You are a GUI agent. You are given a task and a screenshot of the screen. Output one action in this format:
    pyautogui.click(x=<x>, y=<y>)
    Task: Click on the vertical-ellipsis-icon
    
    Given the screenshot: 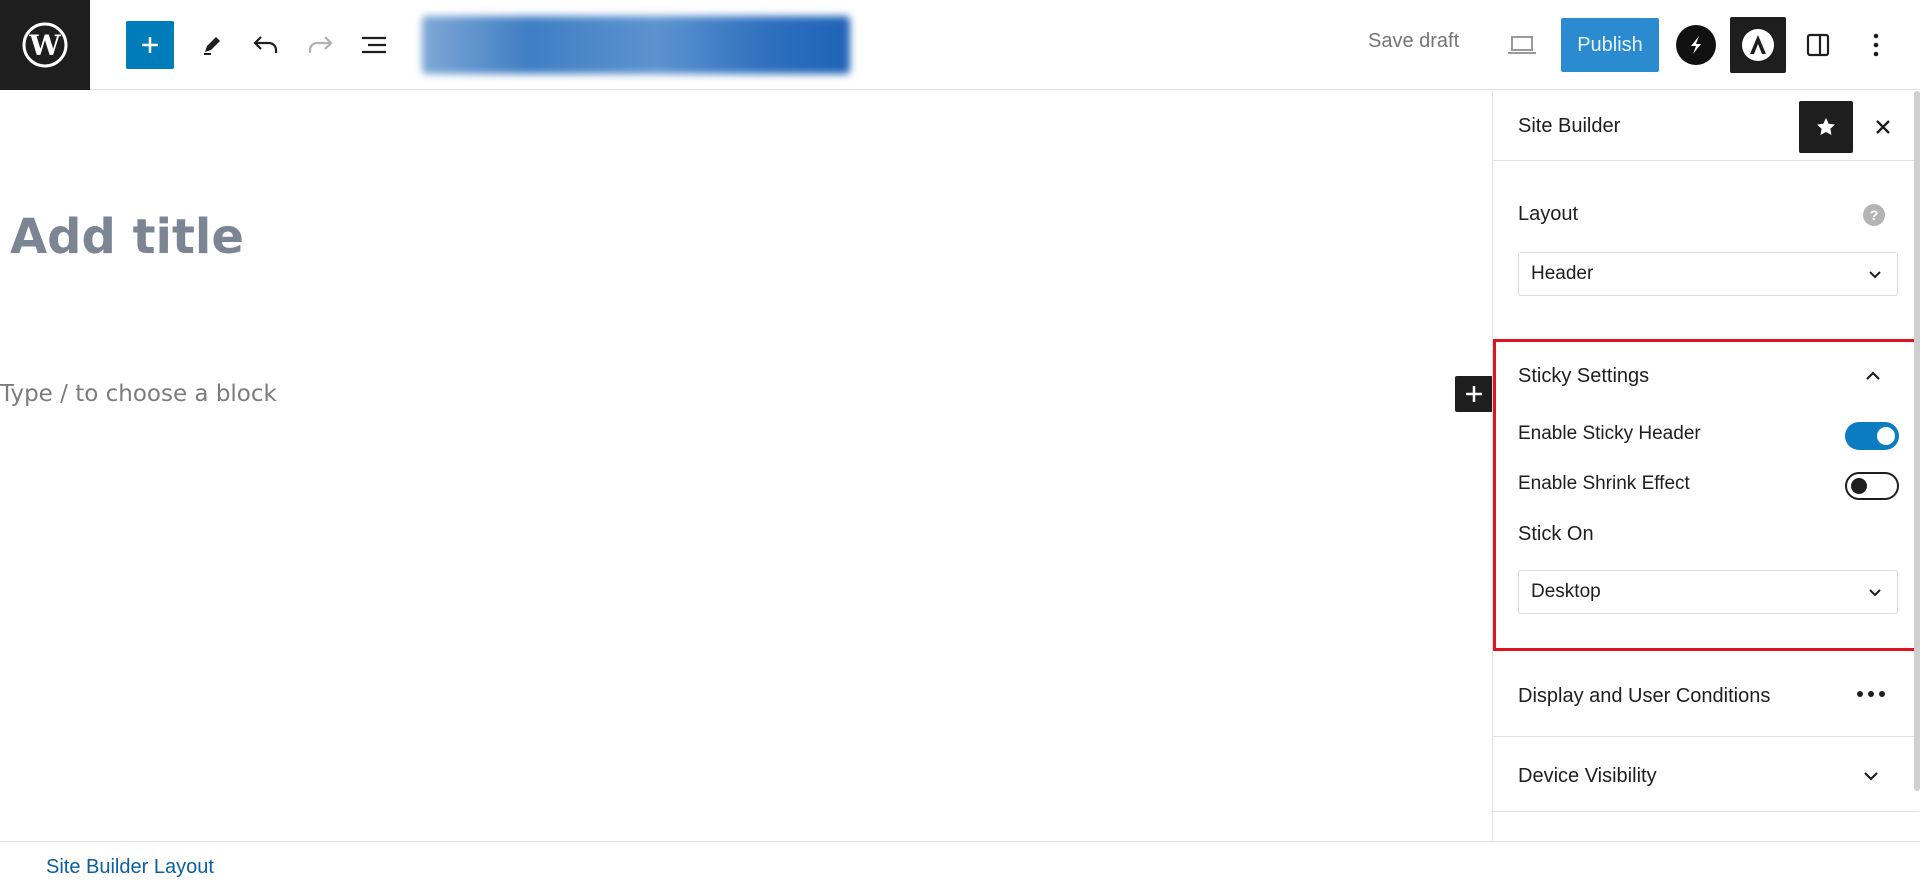 What is the action you would take?
    pyautogui.click(x=1876, y=45)
    